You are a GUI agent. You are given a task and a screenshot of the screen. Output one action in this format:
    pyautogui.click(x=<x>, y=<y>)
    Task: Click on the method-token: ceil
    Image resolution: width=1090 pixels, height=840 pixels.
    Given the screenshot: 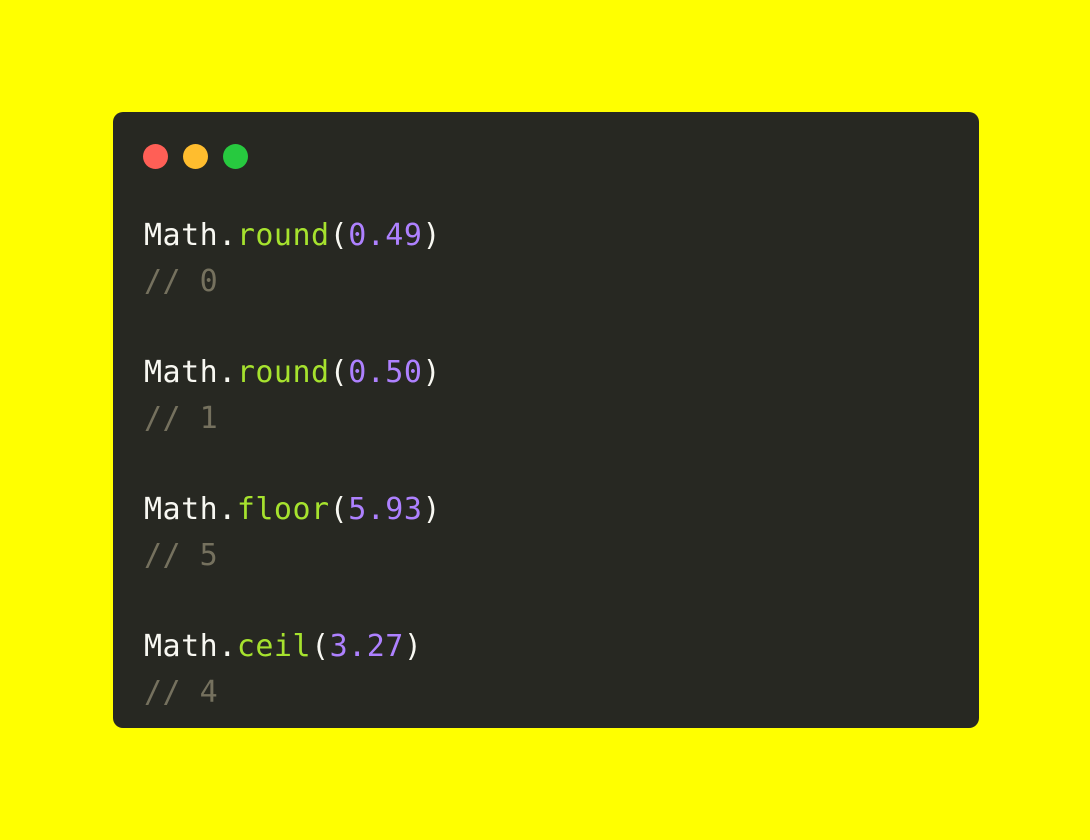 What is the action you would take?
    pyautogui.click(x=274, y=646)
    